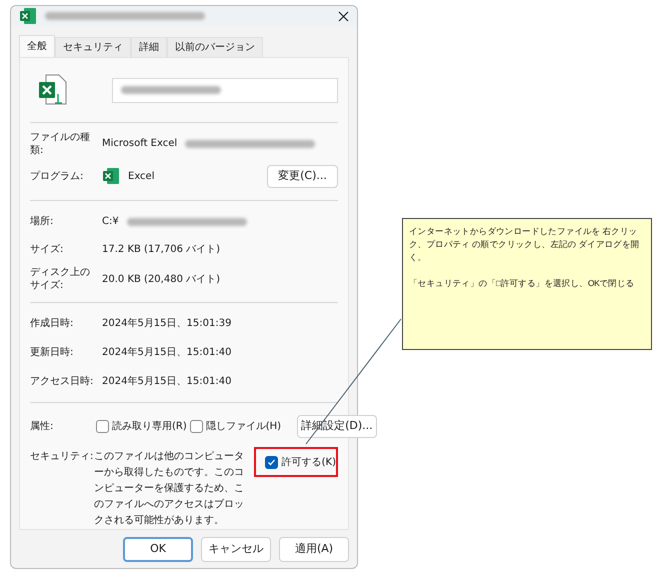 The width and height of the screenshot is (660, 578). Describe the element at coordinates (309, 462) in the screenshot. I see `checkbox-label: 許可する(K)` at that location.